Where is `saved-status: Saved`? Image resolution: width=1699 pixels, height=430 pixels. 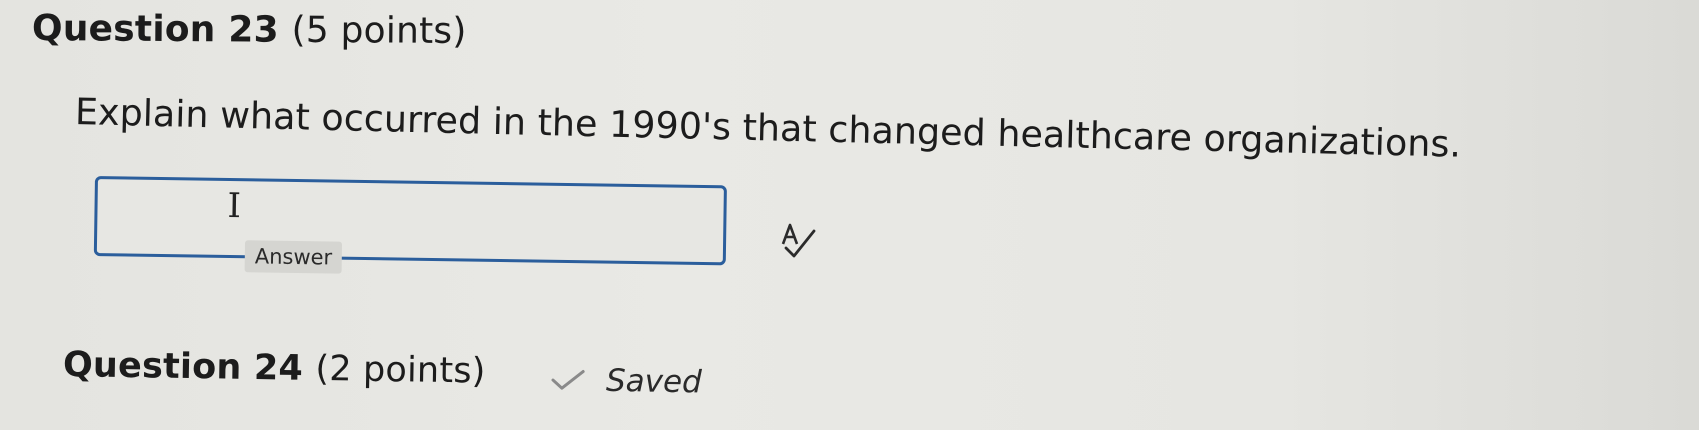 saved-status: Saved is located at coordinates (626, 381).